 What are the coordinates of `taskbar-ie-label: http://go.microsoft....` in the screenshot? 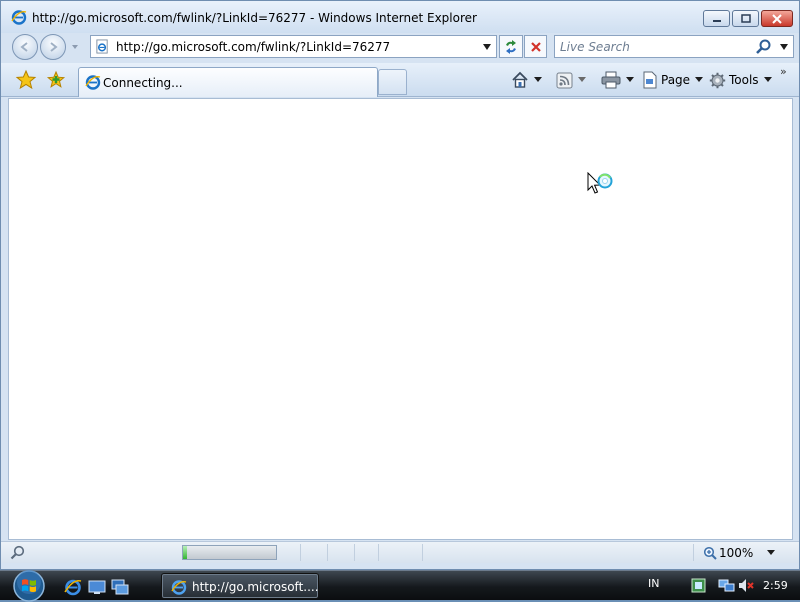 It's located at (255, 587).